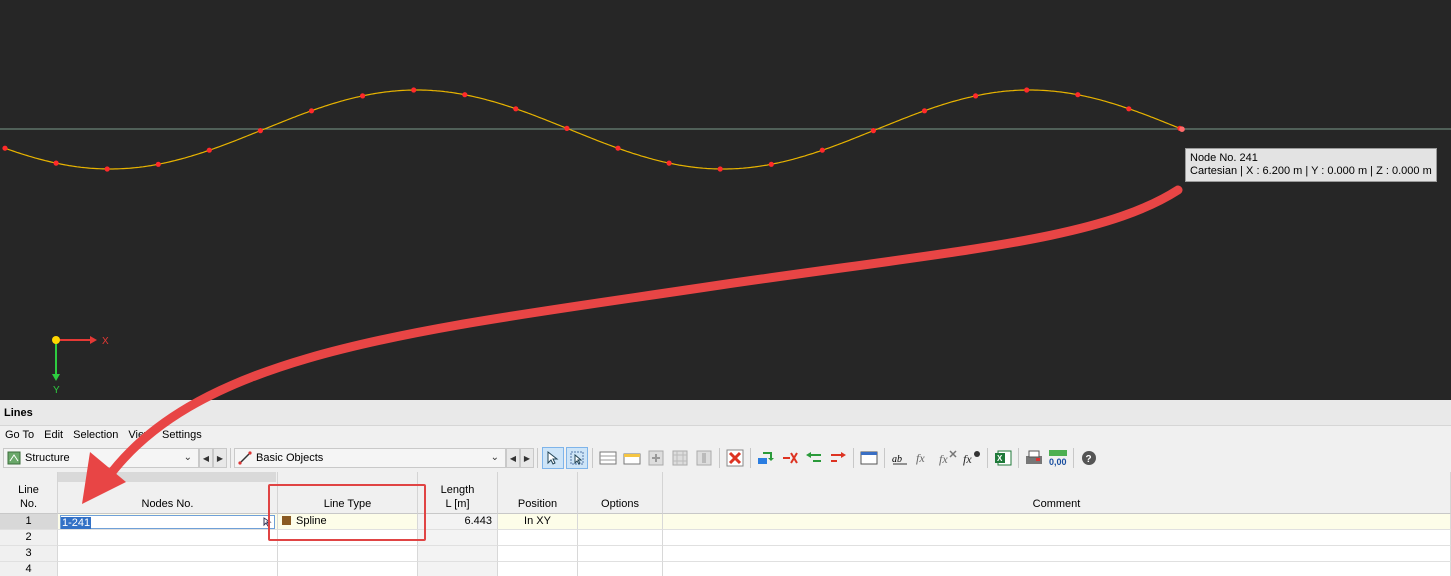 This screenshot has height=576, width=1451. What do you see at coordinates (182, 435) in the screenshot?
I see `menu-settings: Settings` at bounding box center [182, 435].